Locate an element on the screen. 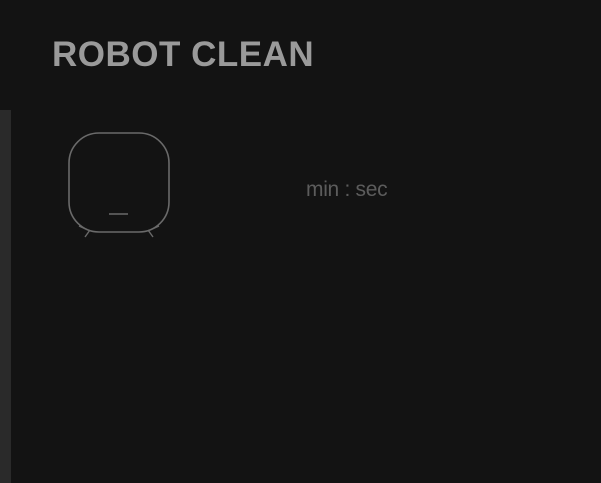  timer-units-label: min : sec is located at coordinates (347, 189).